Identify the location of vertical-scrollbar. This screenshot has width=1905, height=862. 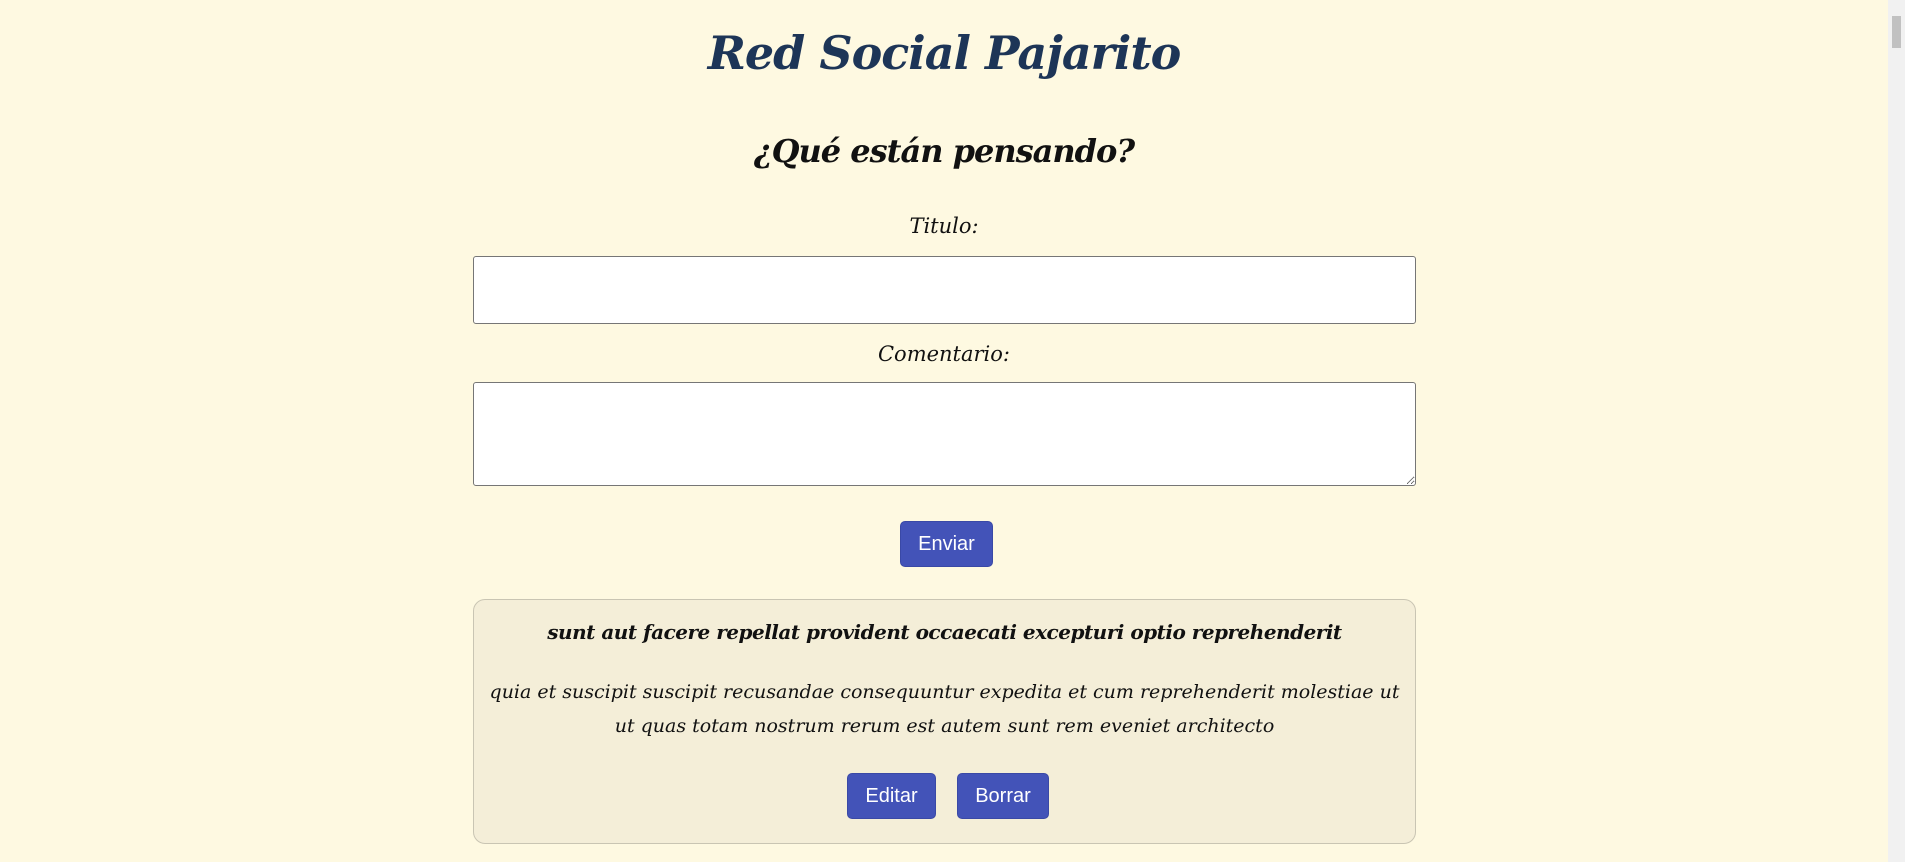
(1896, 431).